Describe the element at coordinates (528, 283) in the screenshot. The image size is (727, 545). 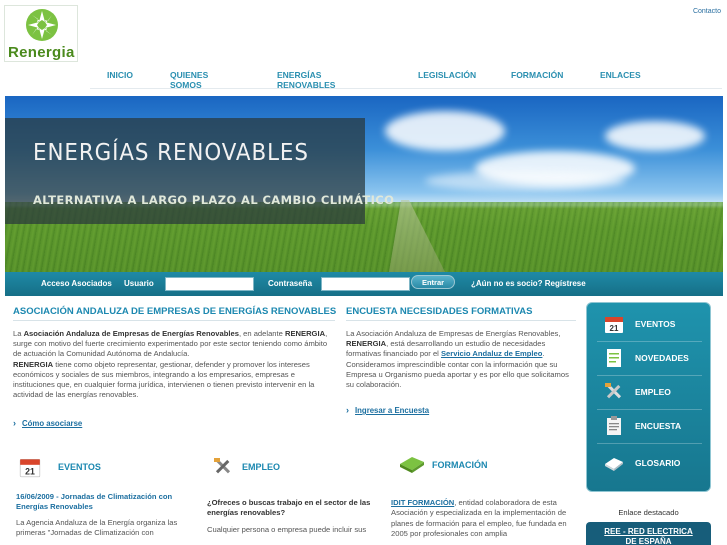
I see `register-link: ¿Aún no es socio? Regístrese` at that location.